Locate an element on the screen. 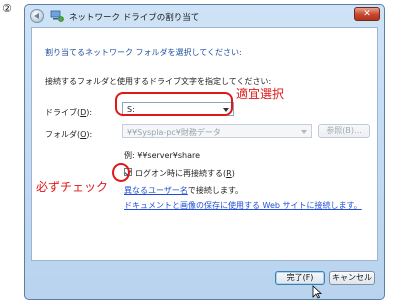 This screenshot has height=305, width=402. other-user-line: 異なるユーザー名で接続します。 is located at coordinates (184, 190).